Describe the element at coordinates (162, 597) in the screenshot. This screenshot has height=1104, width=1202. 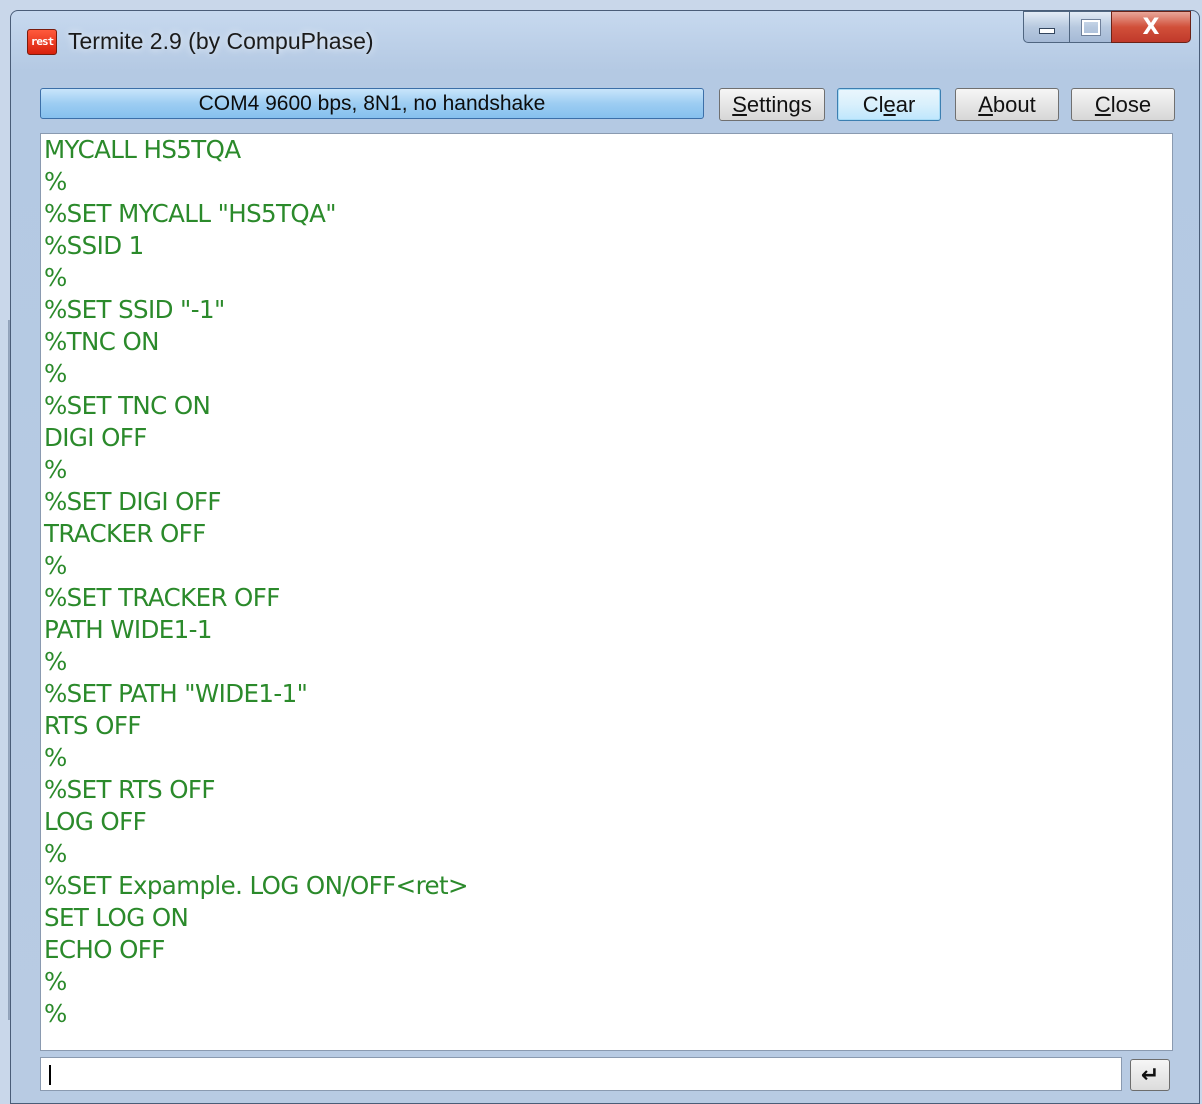
I see `terminal-line: %SET TRACKER OFF` at that location.